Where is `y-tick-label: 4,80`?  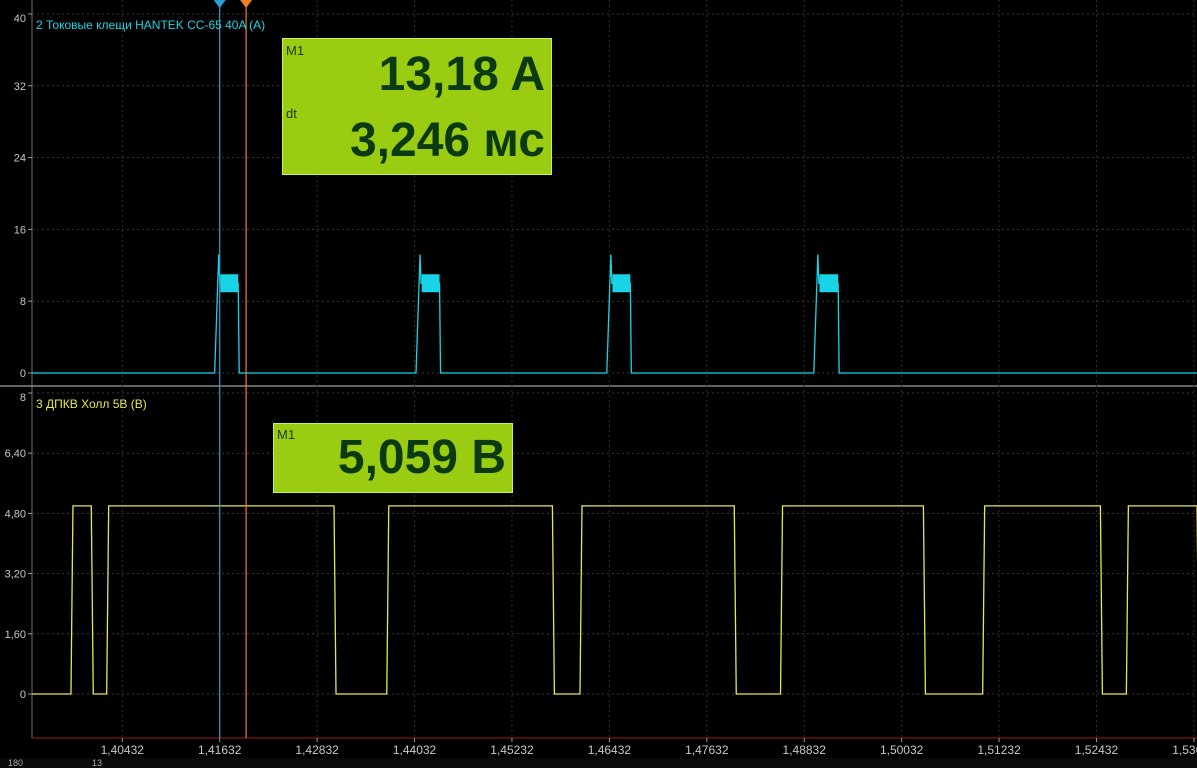 y-tick-label: 4,80 is located at coordinates (15, 514).